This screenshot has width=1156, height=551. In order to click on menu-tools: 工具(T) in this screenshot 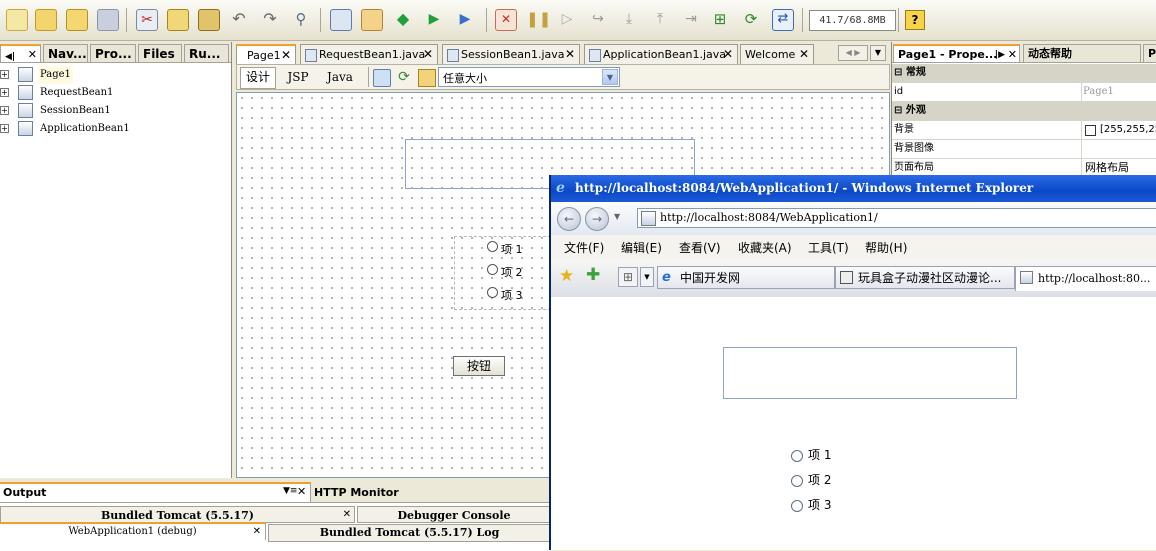, I will do `click(828, 247)`.